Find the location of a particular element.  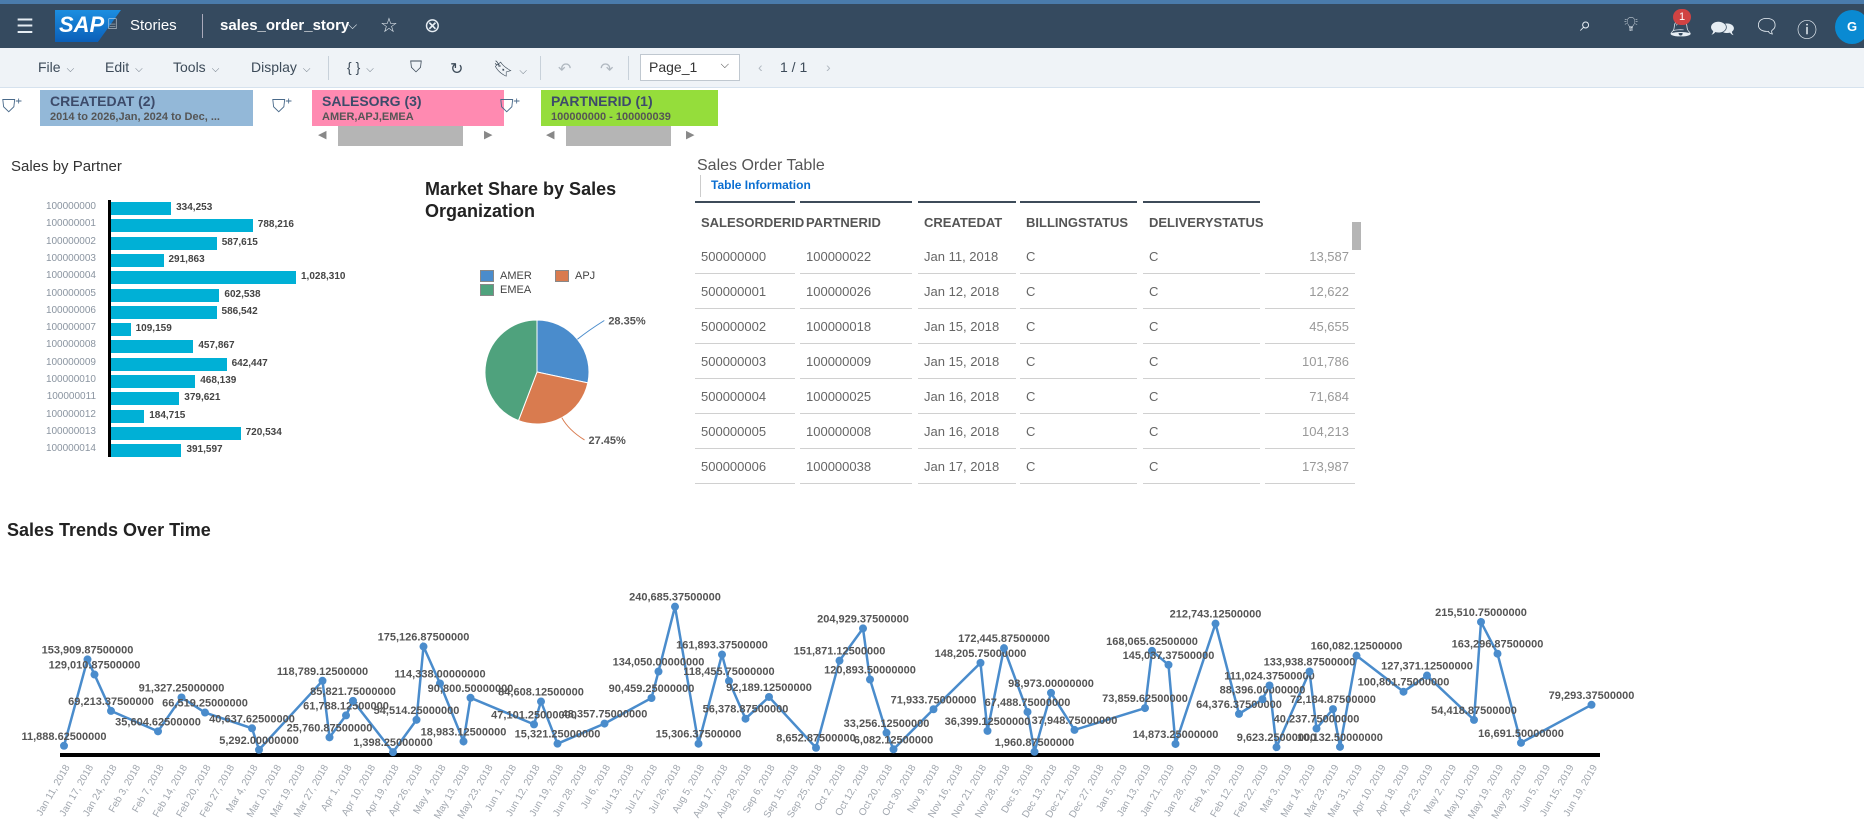

table-information-link: Table Information is located at coordinates (761, 185).